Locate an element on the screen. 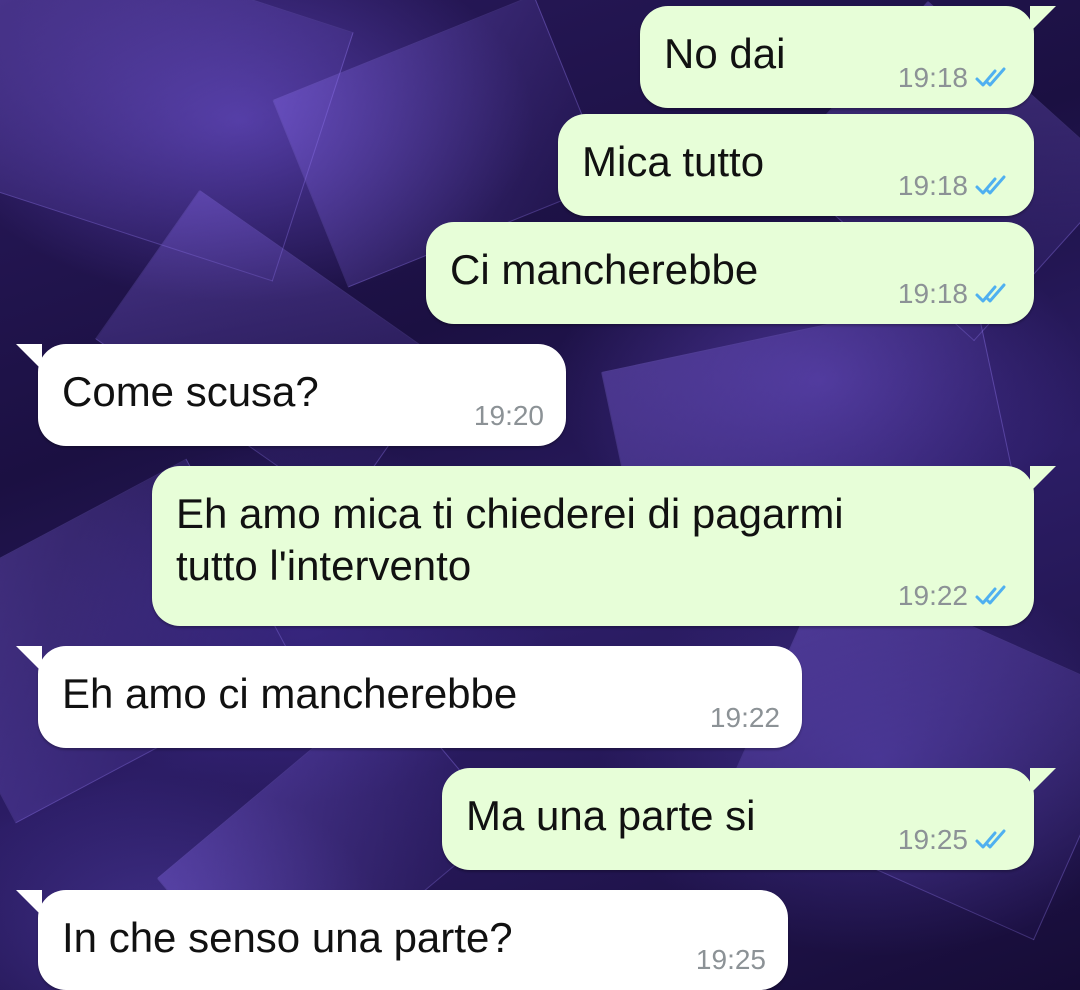  message-text: In che senso una parte? is located at coordinates (287, 937).